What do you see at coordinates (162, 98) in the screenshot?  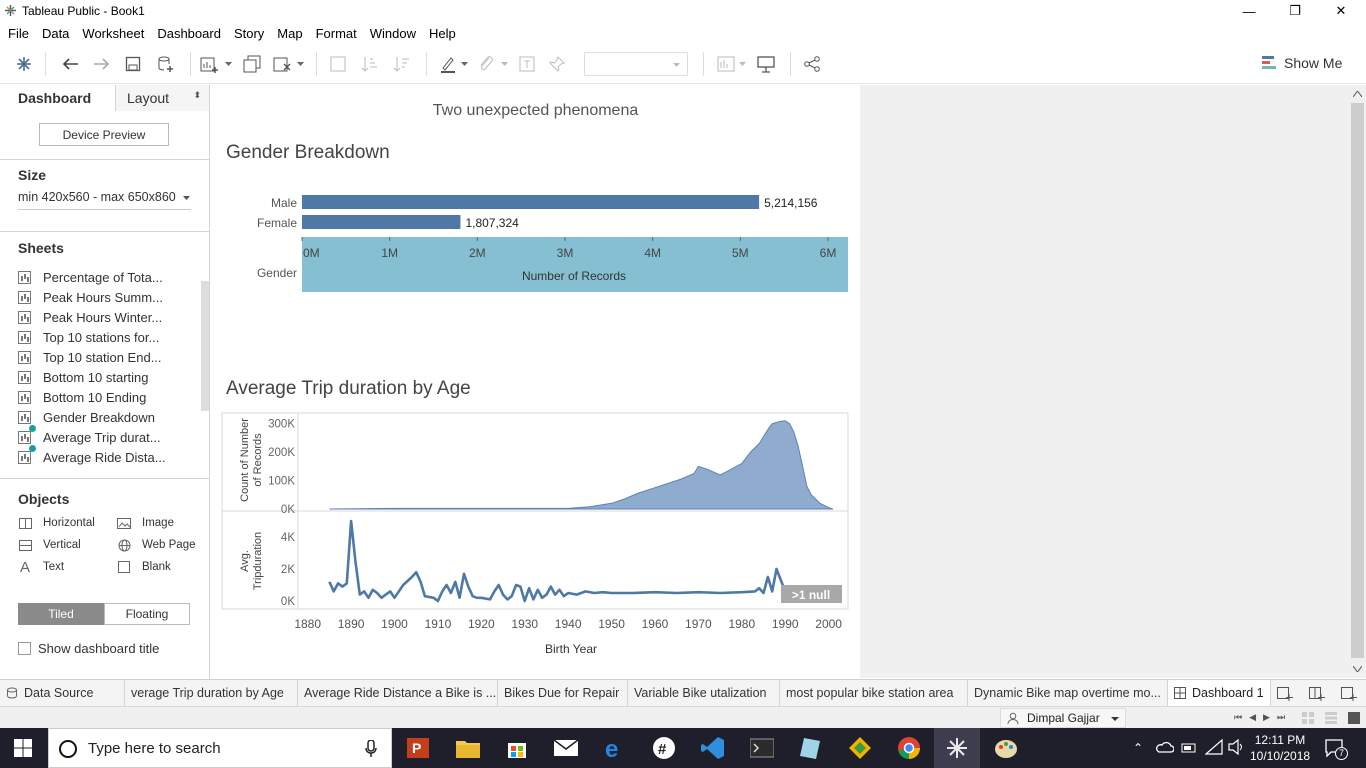 I see `tab-layout: Layout ⬍` at bounding box center [162, 98].